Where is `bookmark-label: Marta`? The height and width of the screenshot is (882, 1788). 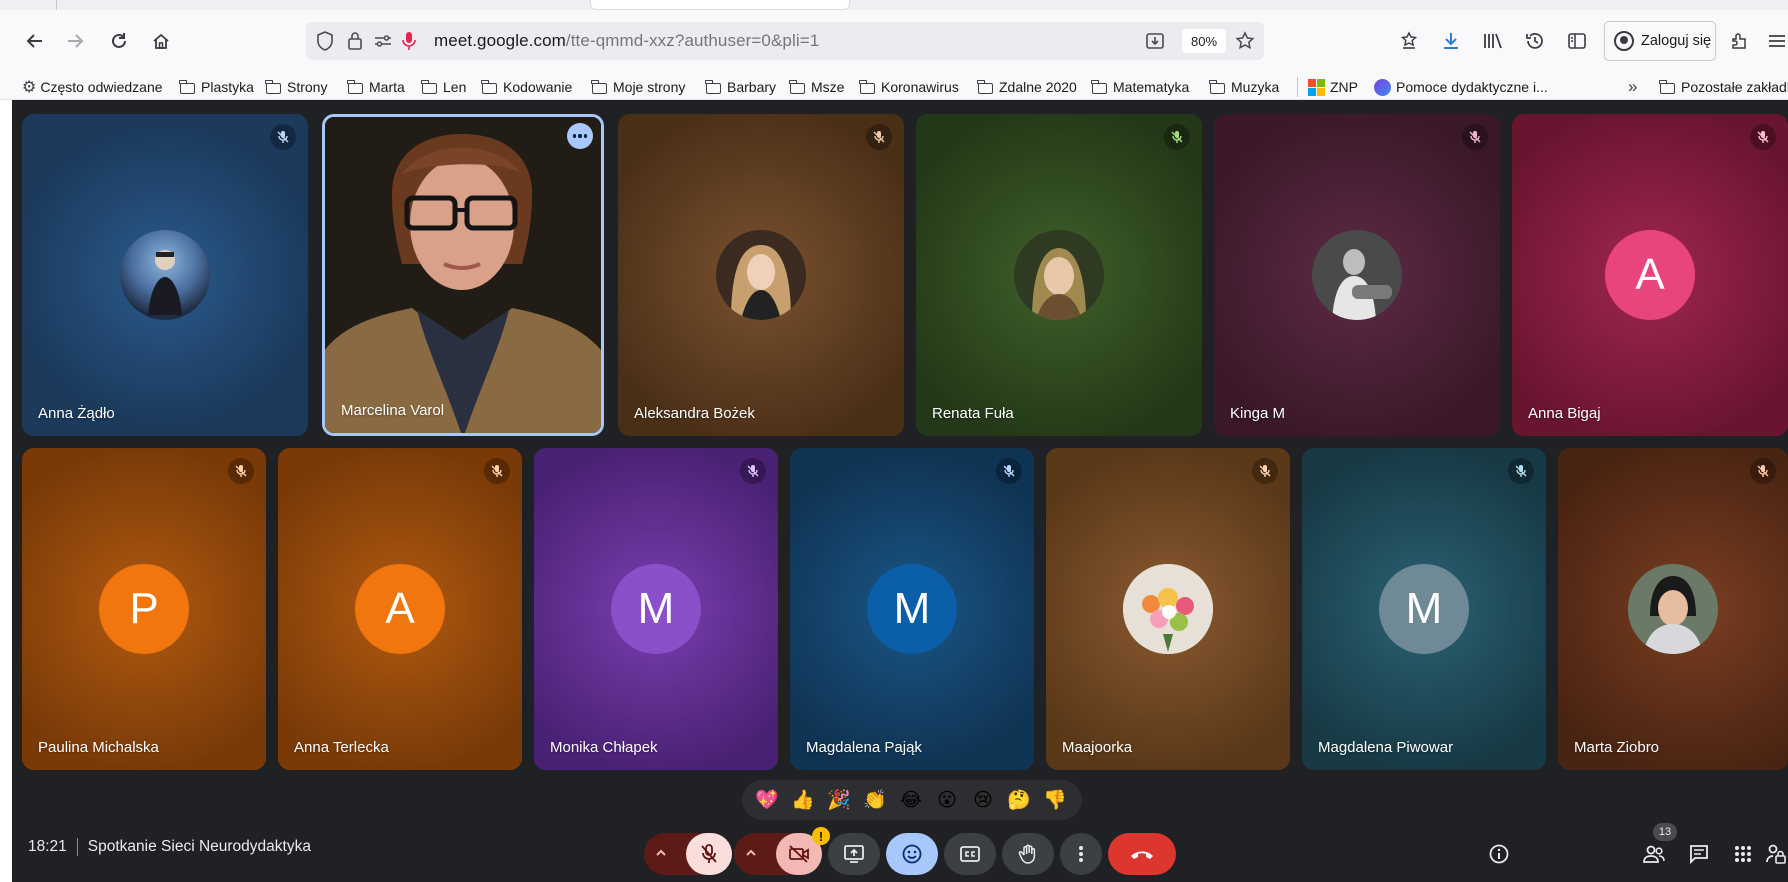
bookmark-label: Marta is located at coordinates (387, 87).